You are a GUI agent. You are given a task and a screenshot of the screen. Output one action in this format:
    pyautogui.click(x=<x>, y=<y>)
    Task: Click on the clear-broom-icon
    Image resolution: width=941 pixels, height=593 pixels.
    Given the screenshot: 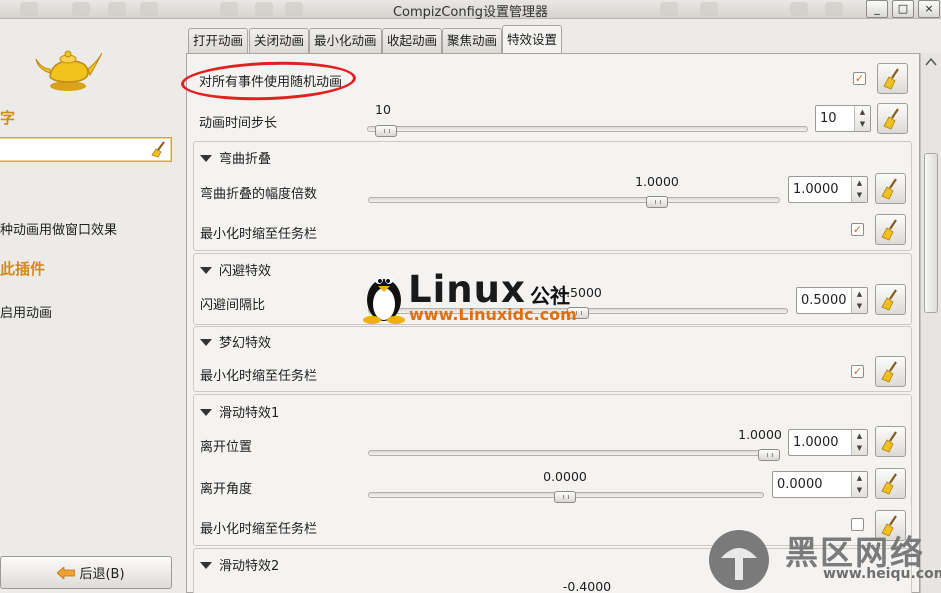 What is the action you would take?
    pyautogui.click(x=159, y=149)
    